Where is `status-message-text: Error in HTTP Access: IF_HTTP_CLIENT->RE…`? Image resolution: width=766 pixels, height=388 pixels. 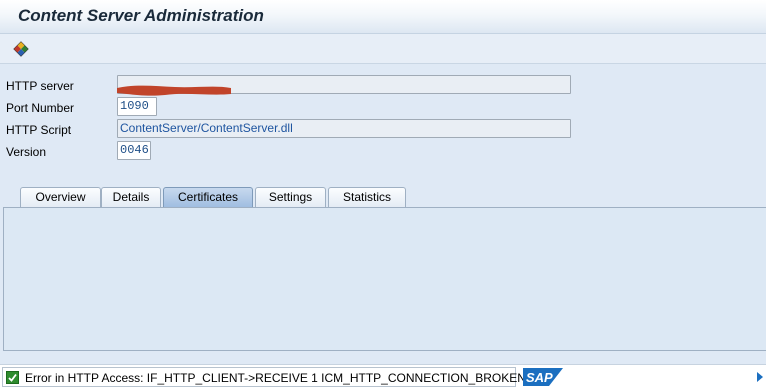 status-message-text: Error in HTTP Access: IF_HTTP_CLIENT->RE… is located at coordinates (275, 378).